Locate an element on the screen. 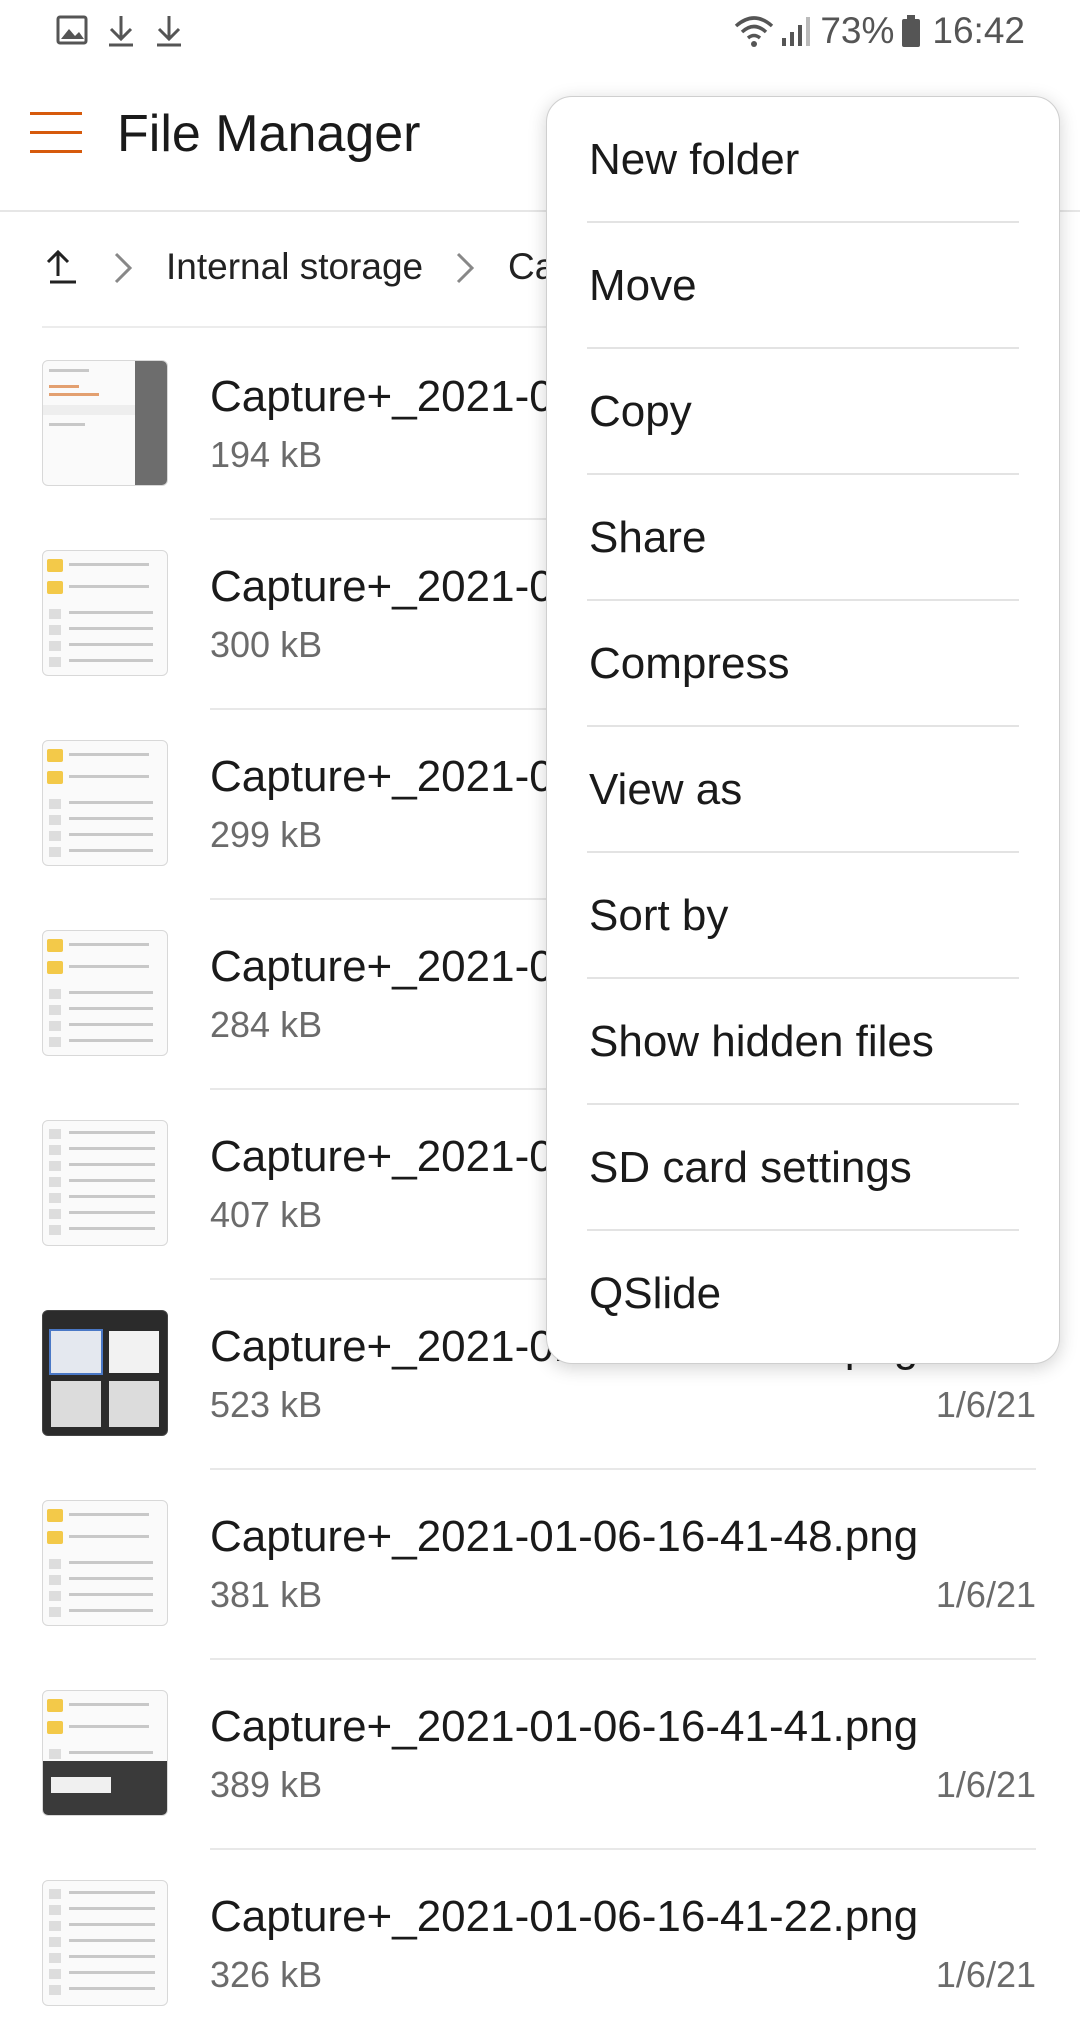 Image resolution: width=1080 pixels, height=2034 pixels. wifi-icon is located at coordinates (754, 31).